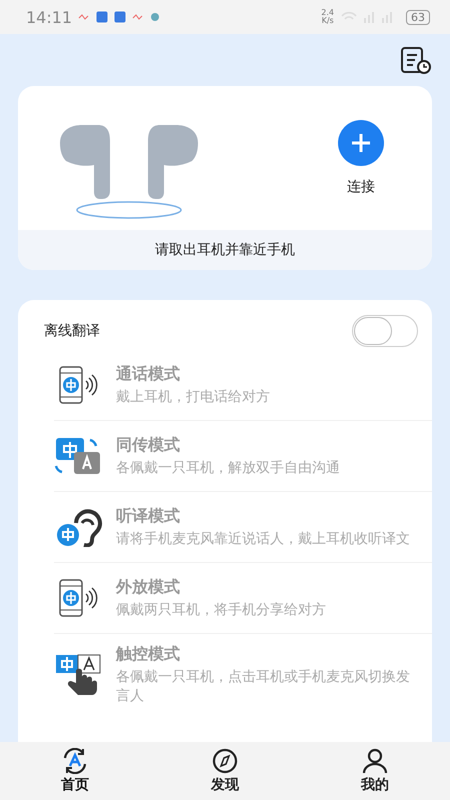 This screenshot has height=800, width=450. Describe the element at coordinates (243, 598) in the screenshot. I see `mode-item: 外放模式 佩戴两只耳机，将手机分享给对方` at that location.